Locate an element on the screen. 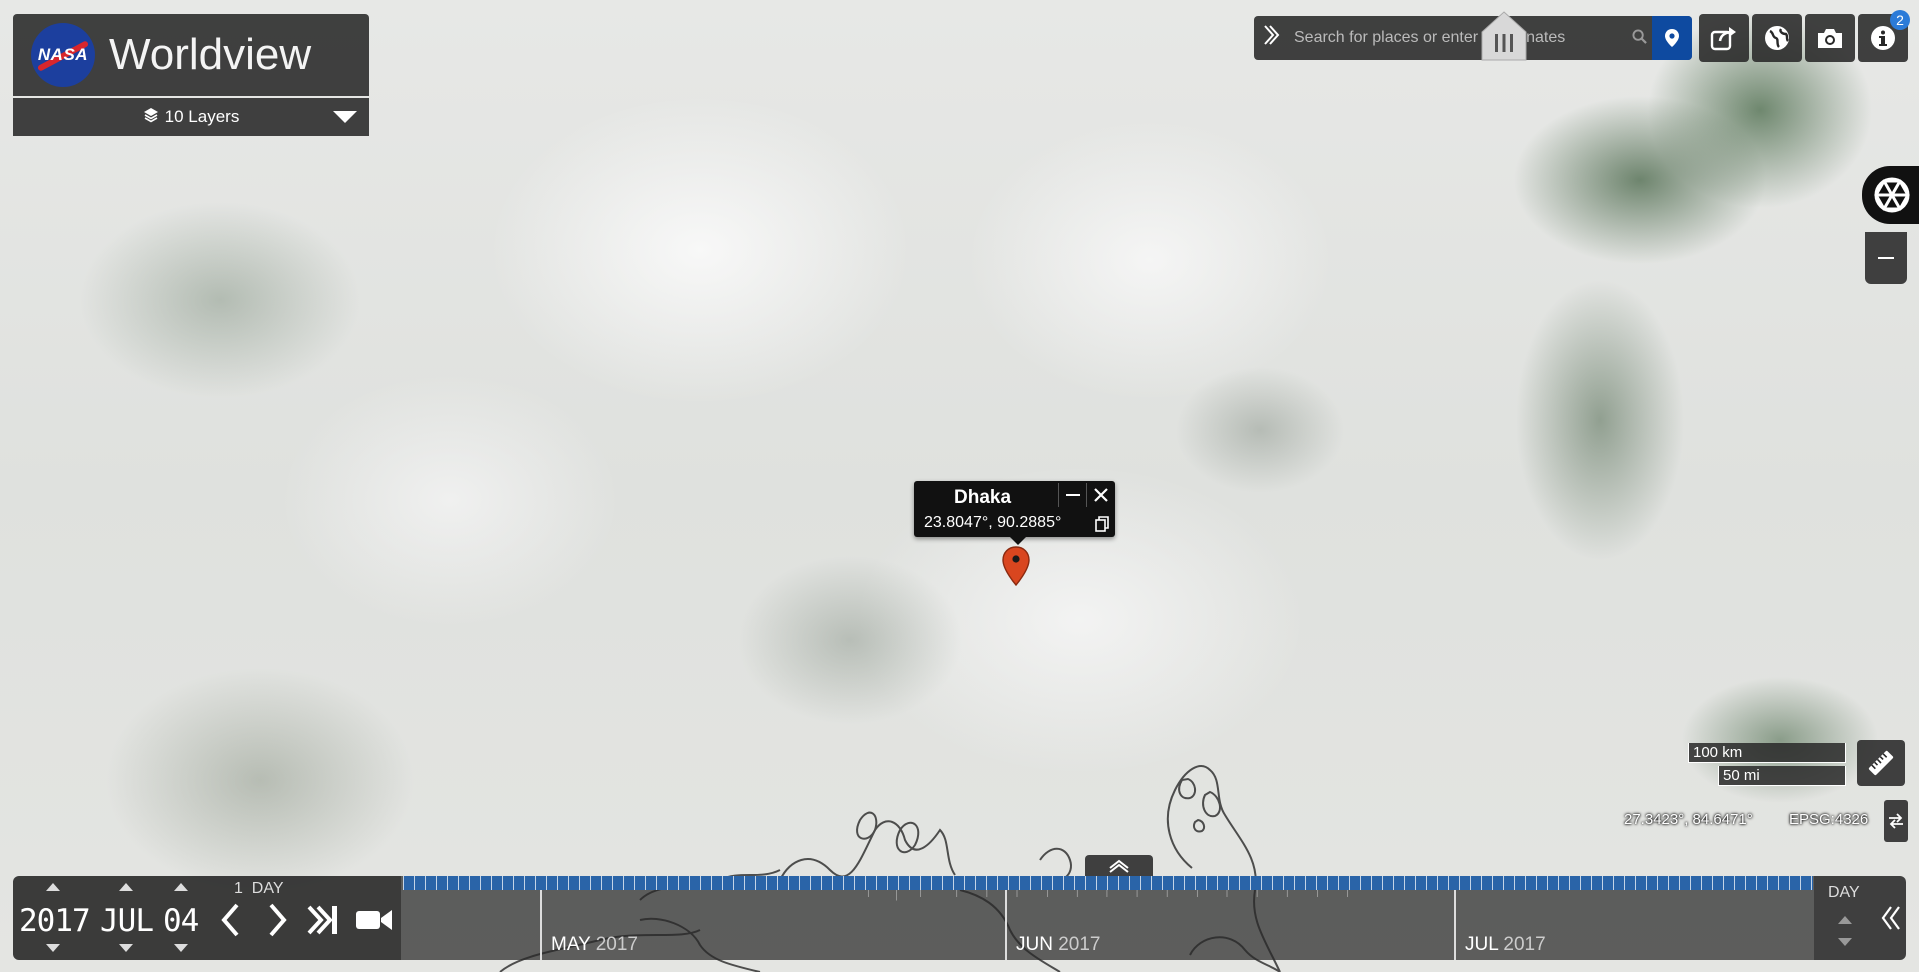 The height and width of the screenshot is (972, 1919). nasa-logo-text: NASA is located at coordinates (63, 54).